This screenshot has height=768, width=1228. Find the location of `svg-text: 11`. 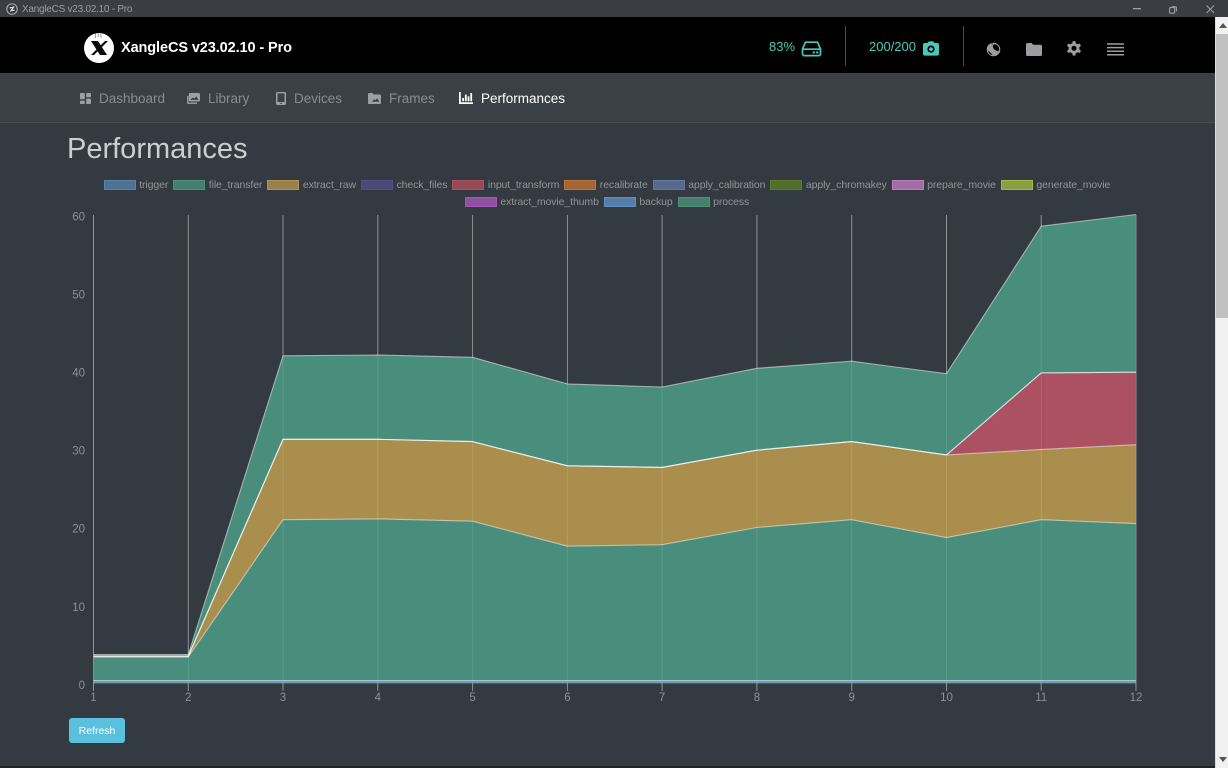

svg-text: 11 is located at coordinates (1041, 698).